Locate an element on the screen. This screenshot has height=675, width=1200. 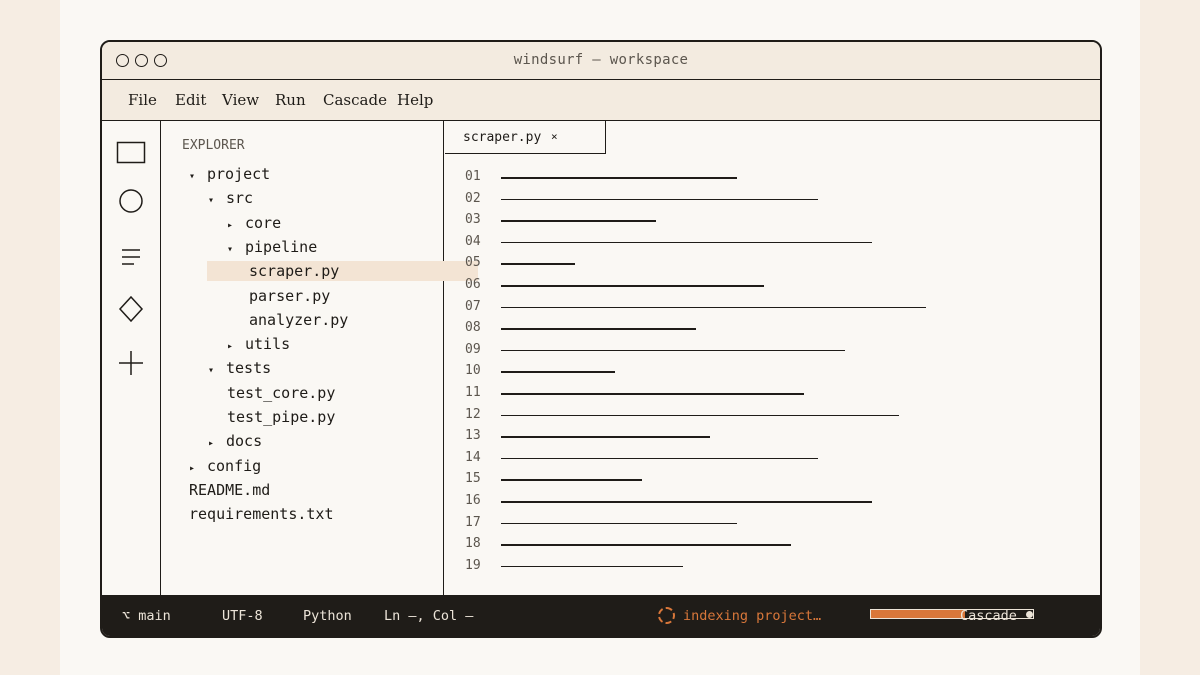
file-tree-label: core is located at coordinates (263, 222).